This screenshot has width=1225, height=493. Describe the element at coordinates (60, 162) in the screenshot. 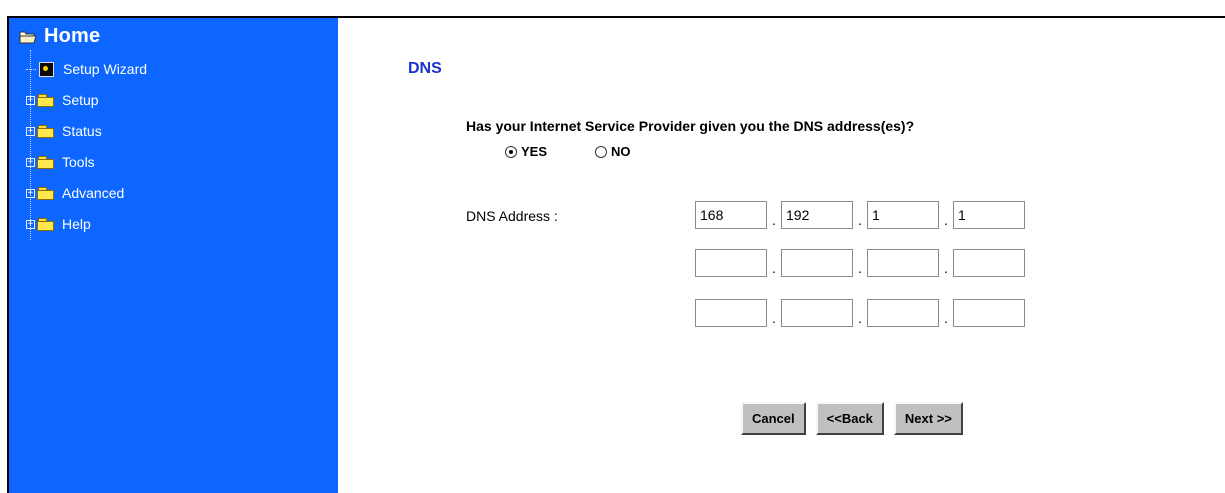

I see `nav-item-tools: + Tools` at that location.